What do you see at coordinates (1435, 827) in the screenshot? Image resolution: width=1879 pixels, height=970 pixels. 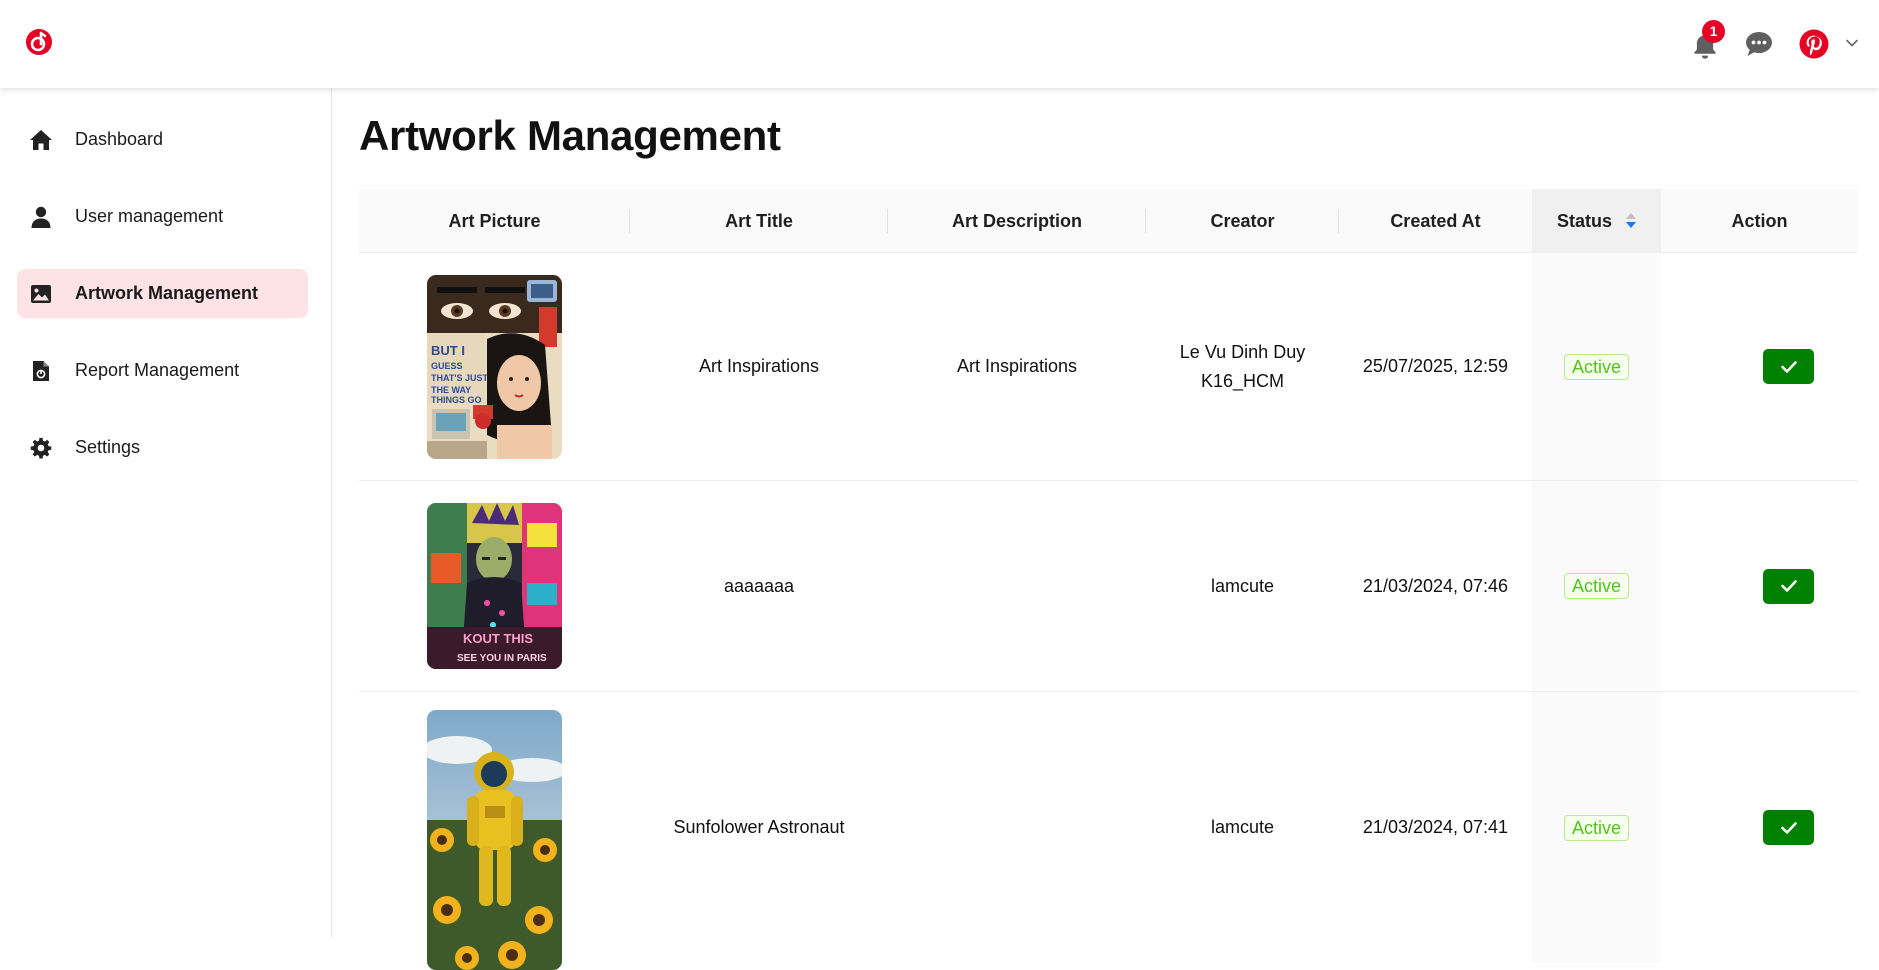 I see `created-at-cell: 21/03/2024, 07:41` at bounding box center [1435, 827].